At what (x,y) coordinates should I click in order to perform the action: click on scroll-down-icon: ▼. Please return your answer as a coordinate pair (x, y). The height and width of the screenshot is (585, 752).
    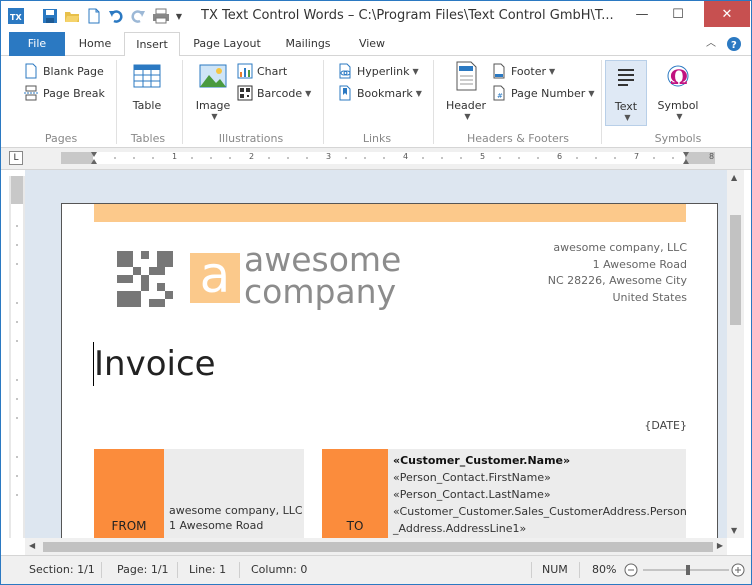
    Looking at the image, I should click on (734, 530).